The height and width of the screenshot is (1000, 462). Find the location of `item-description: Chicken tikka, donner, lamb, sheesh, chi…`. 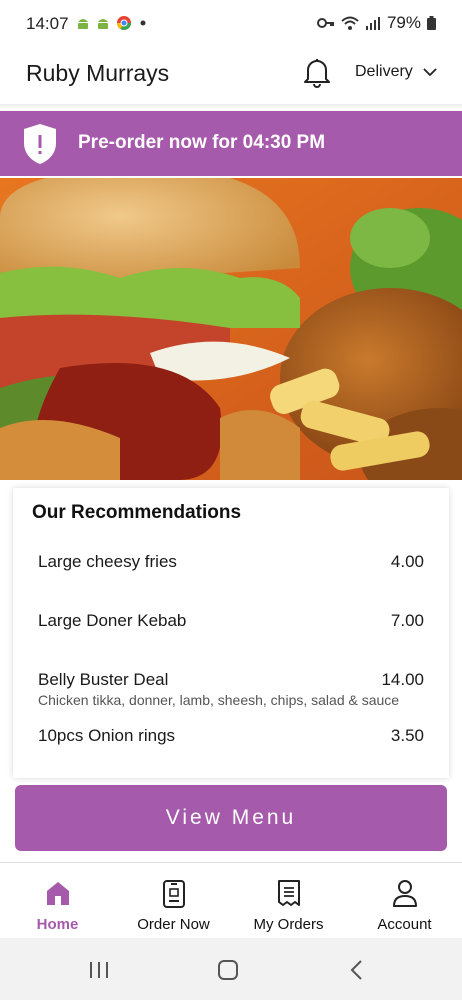

item-description: Chicken tikka, donner, lamb, sheesh, chi… is located at coordinates (219, 700).